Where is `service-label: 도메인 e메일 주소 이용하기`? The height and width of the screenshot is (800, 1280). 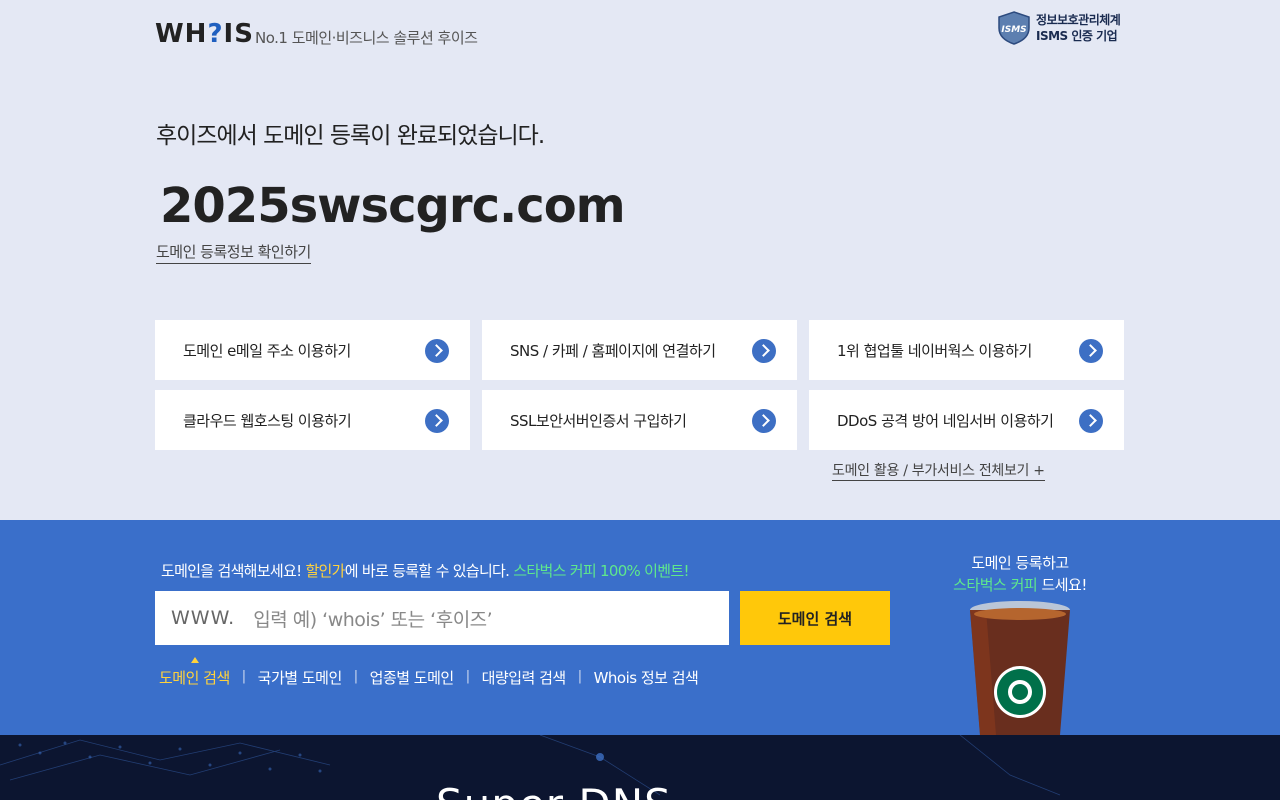
service-label: 도메인 e메일 주소 이용하기 is located at coordinates (267, 350).